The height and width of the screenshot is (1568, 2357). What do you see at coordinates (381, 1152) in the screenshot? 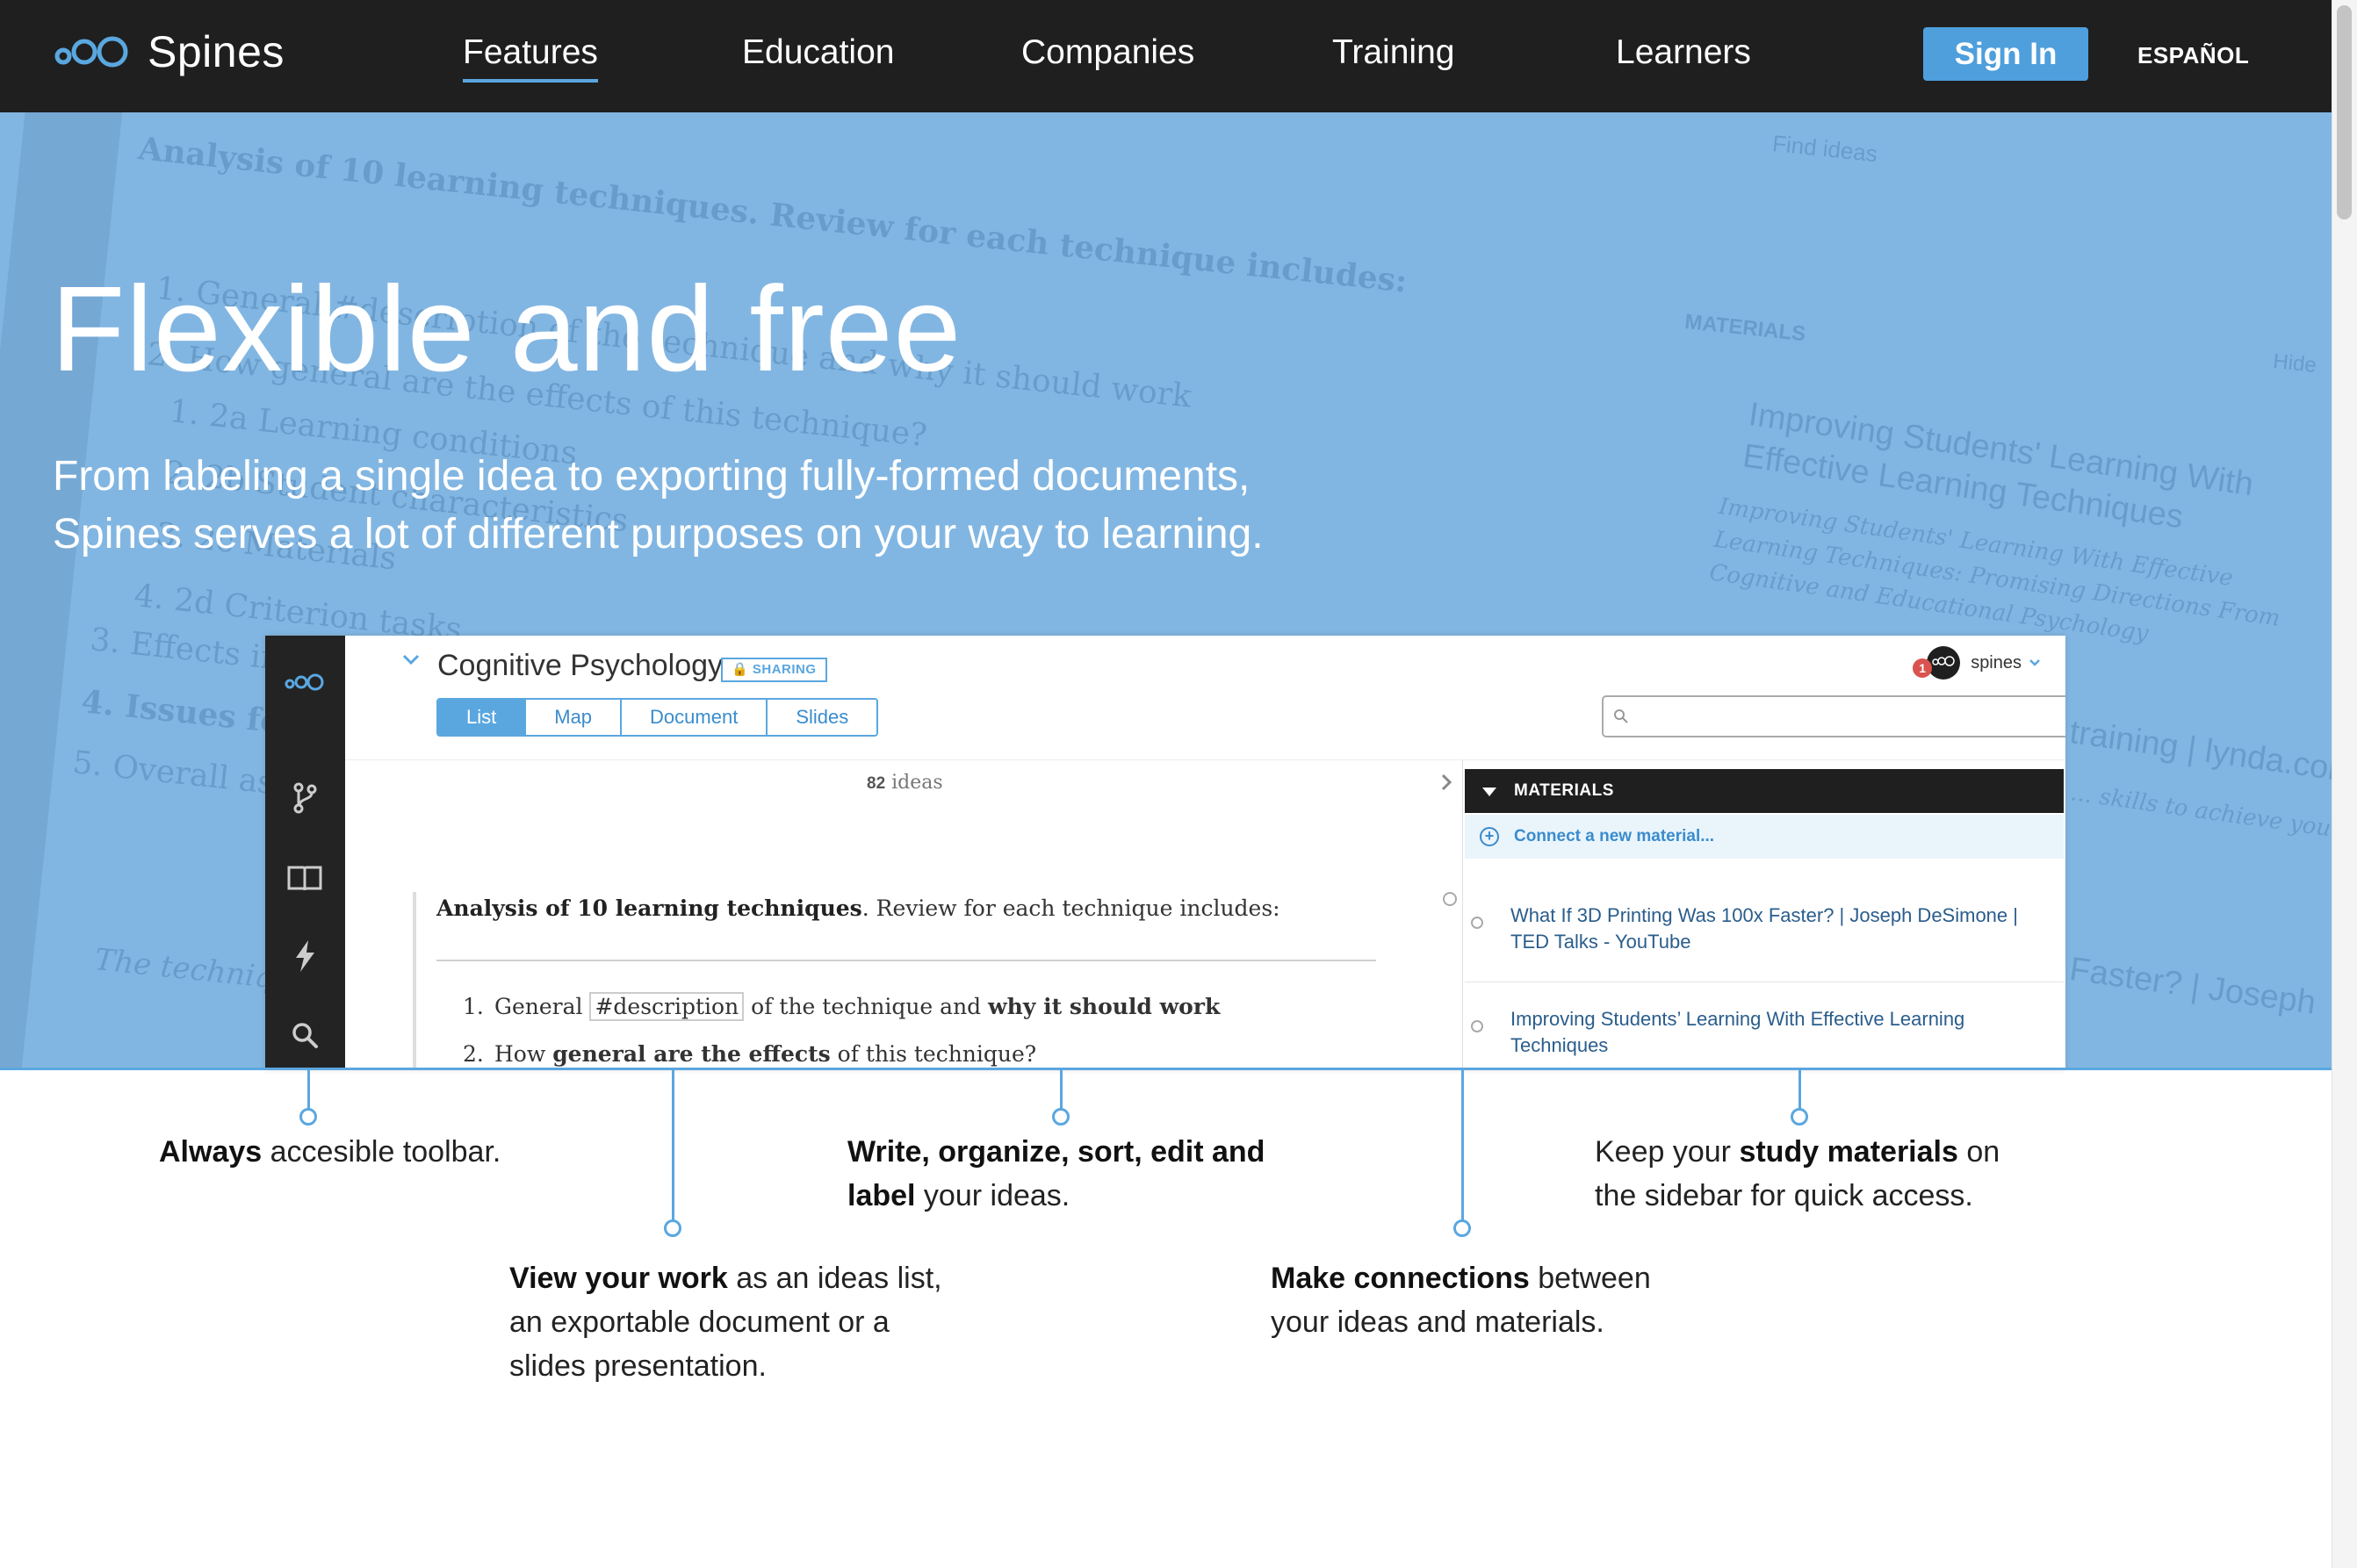
I see `callout-text: accesible toolbar.` at bounding box center [381, 1152].